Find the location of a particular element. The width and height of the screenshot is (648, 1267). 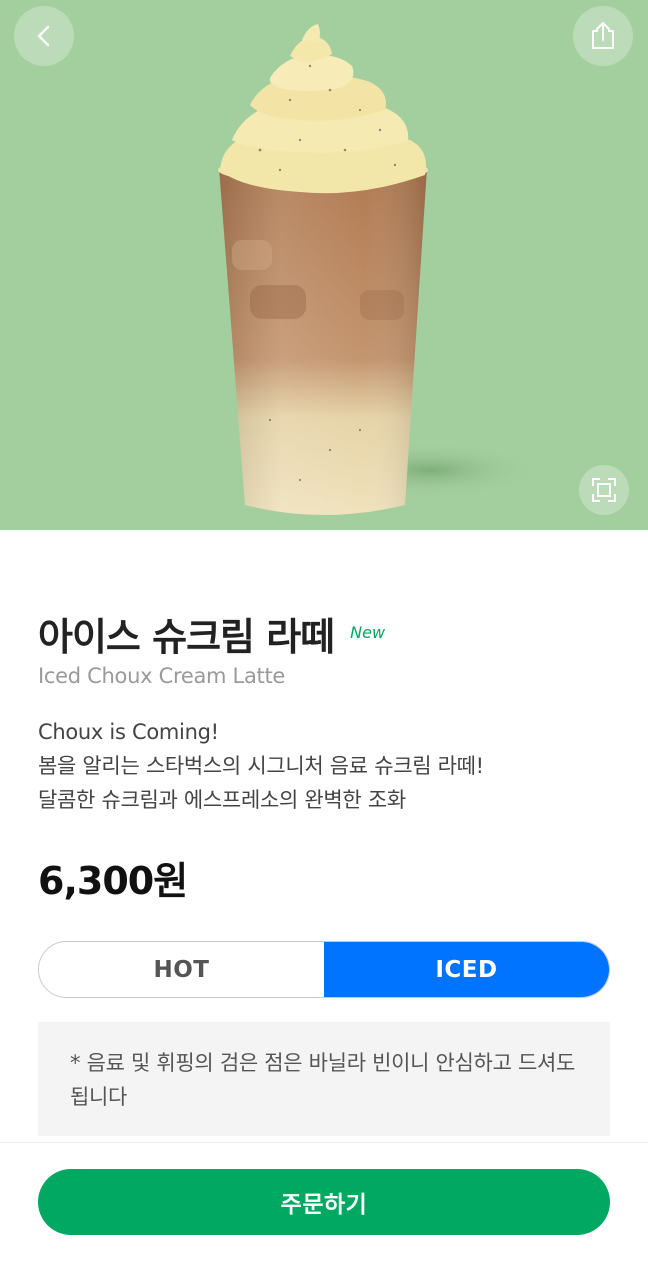

back-button is located at coordinates (44, 36).